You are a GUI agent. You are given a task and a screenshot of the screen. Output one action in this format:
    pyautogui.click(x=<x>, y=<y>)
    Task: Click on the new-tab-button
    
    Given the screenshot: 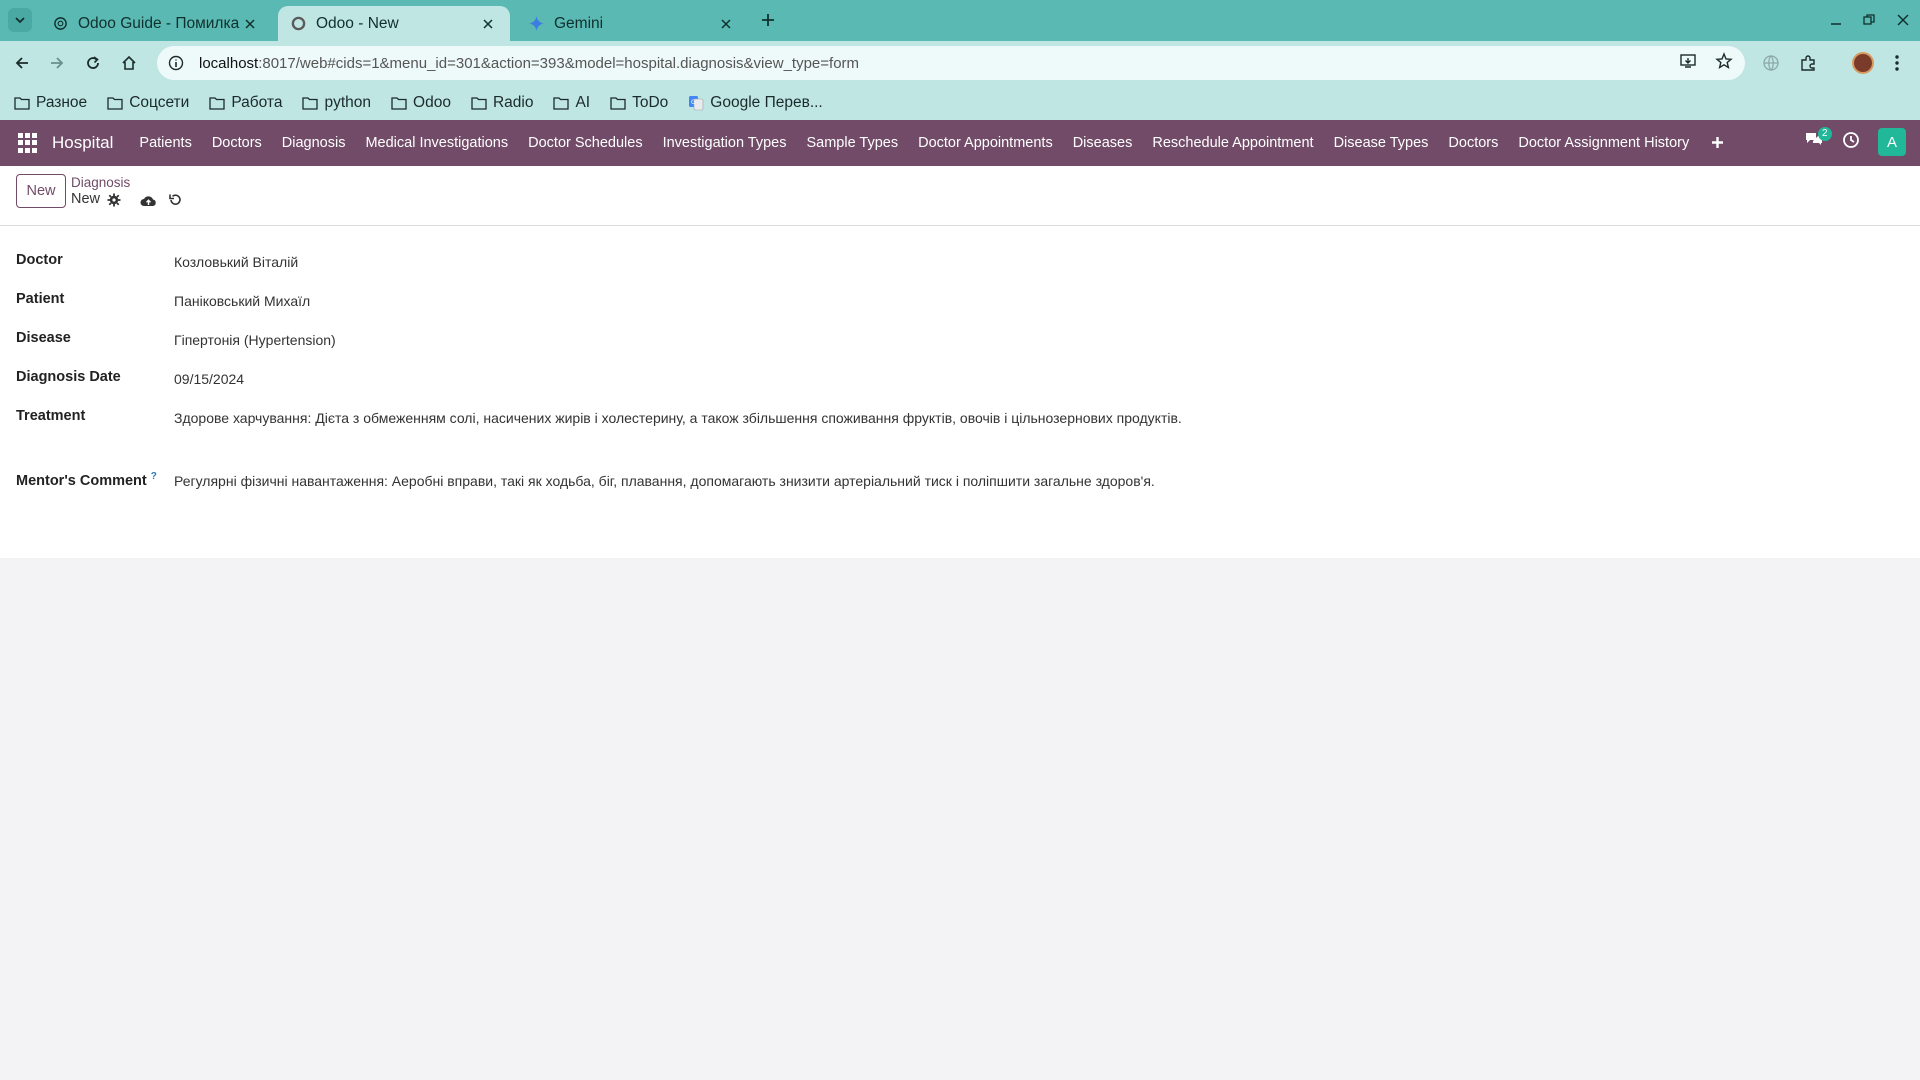 What is the action you would take?
    pyautogui.click(x=768, y=20)
    